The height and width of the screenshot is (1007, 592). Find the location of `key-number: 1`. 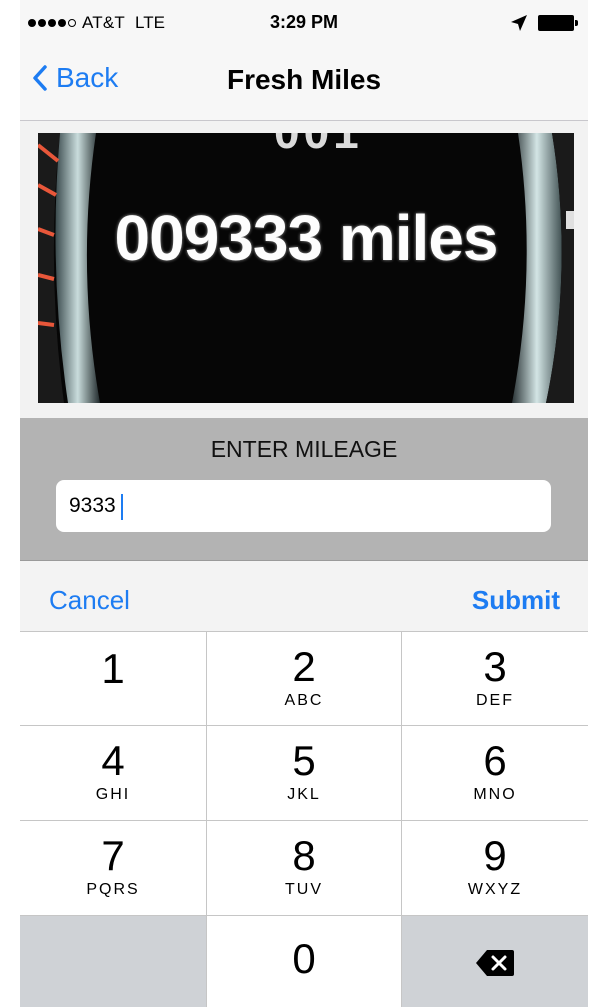

key-number: 1 is located at coordinates (113, 668).